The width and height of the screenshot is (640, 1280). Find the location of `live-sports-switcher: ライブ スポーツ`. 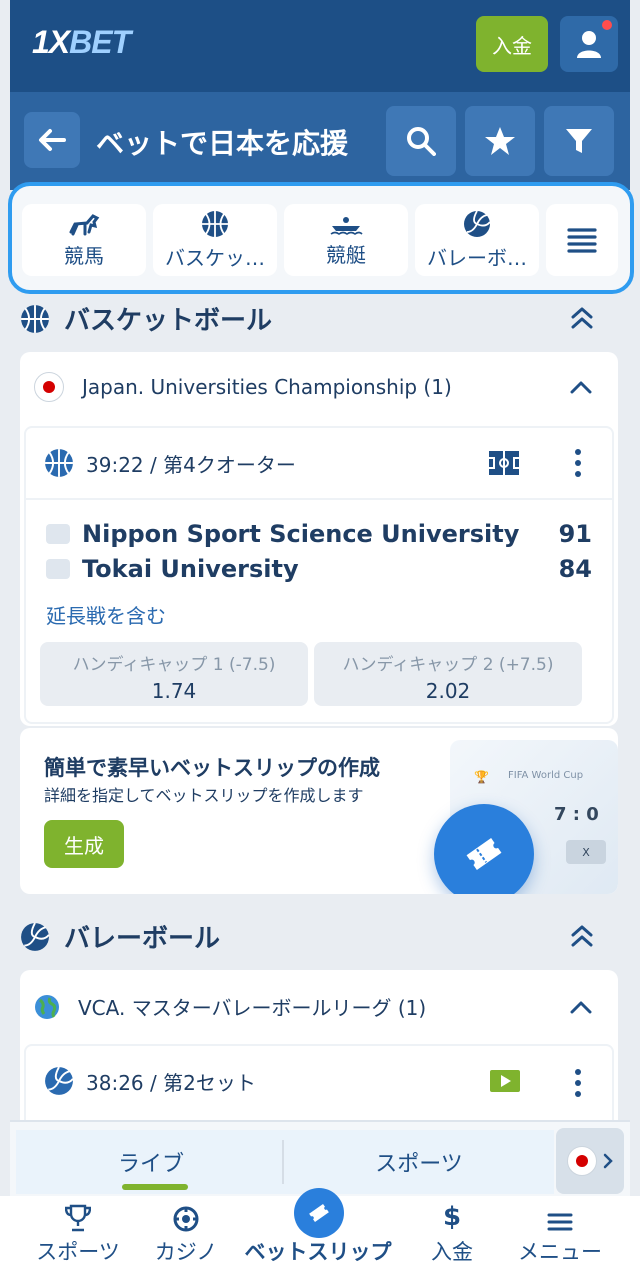

live-sports-switcher: ライブ スポーツ is located at coordinates (320, 1158).